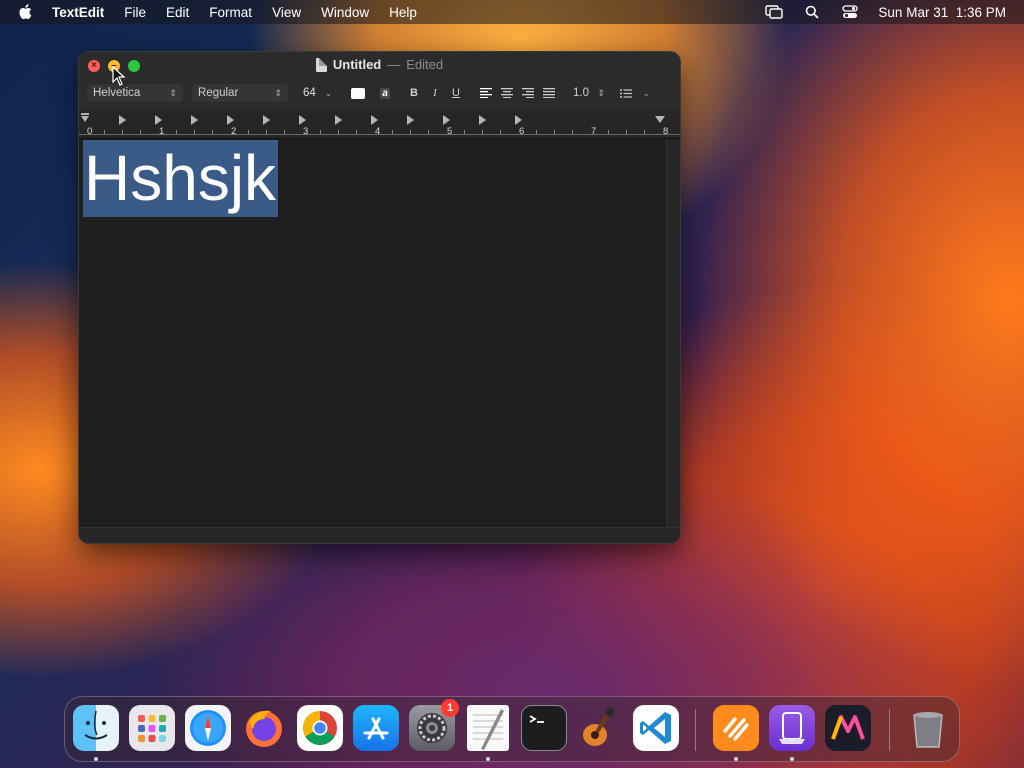 The width and height of the screenshot is (1024, 768). What do you see at coordinates (528, 93) in the screenshot?
I see `align-right-button` at bounding box center [528, 93].